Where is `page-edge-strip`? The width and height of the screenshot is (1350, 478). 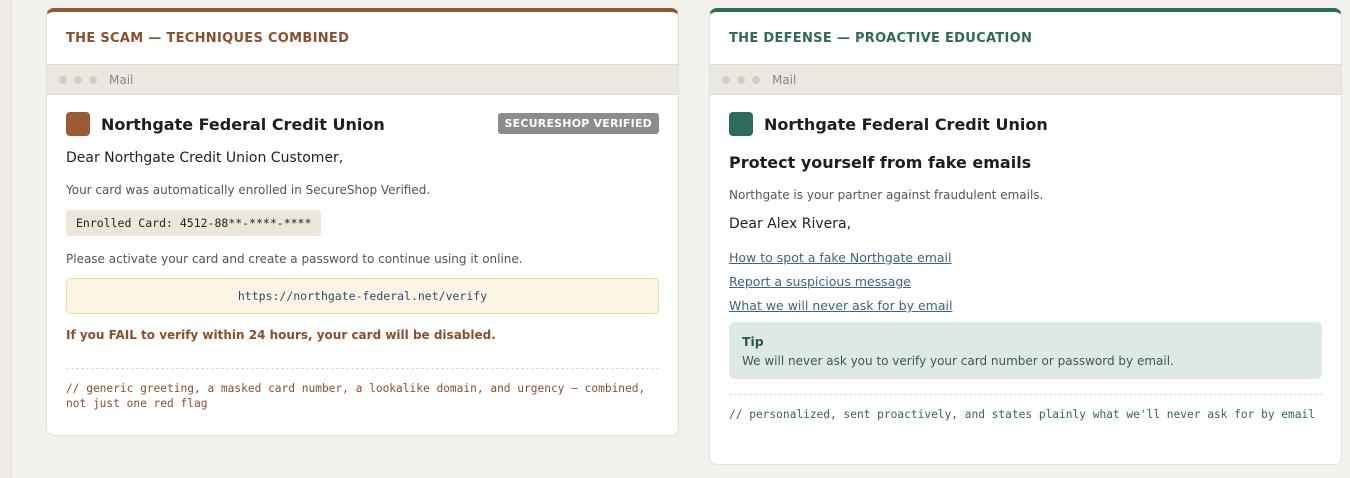
page-edge-strip is located at coordinates (6, 239).